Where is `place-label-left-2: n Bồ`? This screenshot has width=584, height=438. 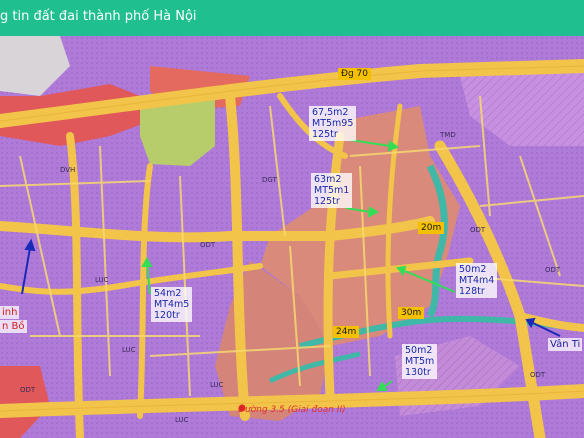 place-label-left-2: n Bồ is located at coordinates (13, 326).